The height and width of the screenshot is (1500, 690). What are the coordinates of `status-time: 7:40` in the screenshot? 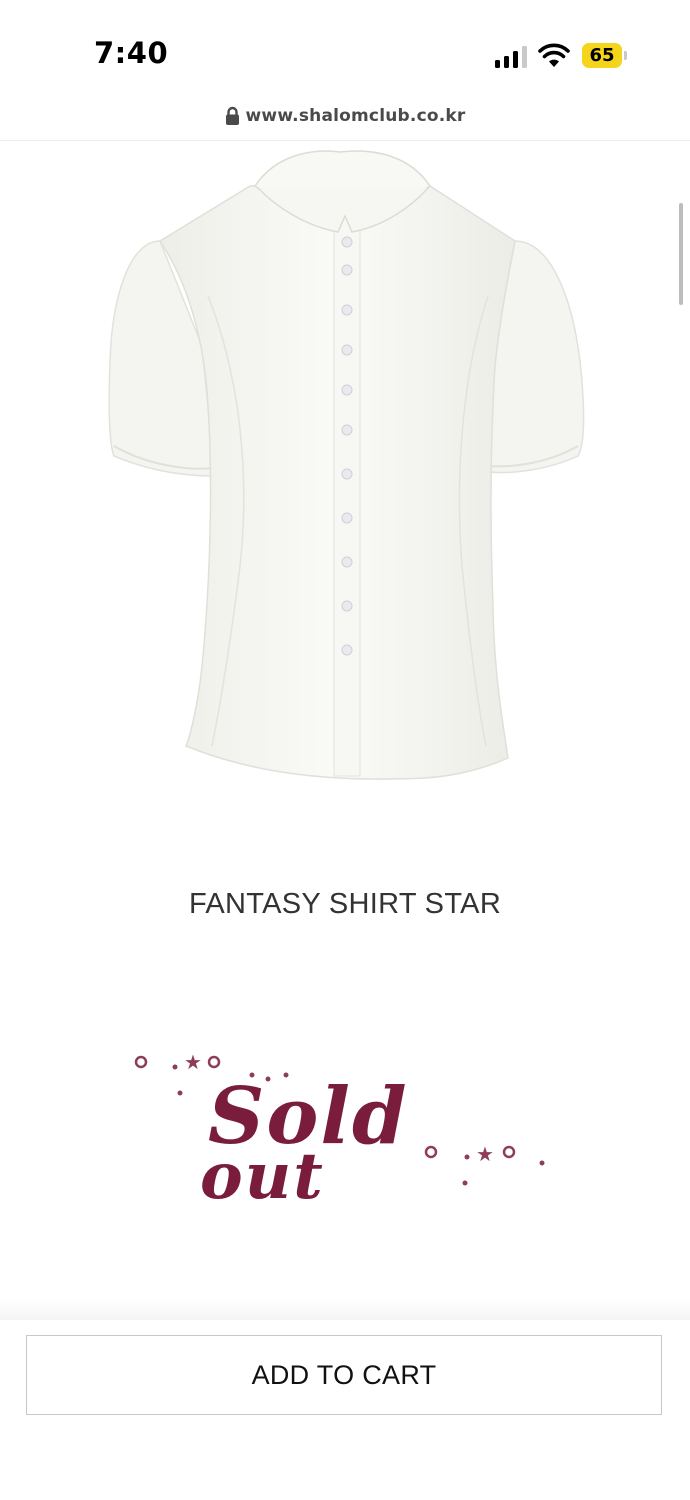 It's located at (131, 53).